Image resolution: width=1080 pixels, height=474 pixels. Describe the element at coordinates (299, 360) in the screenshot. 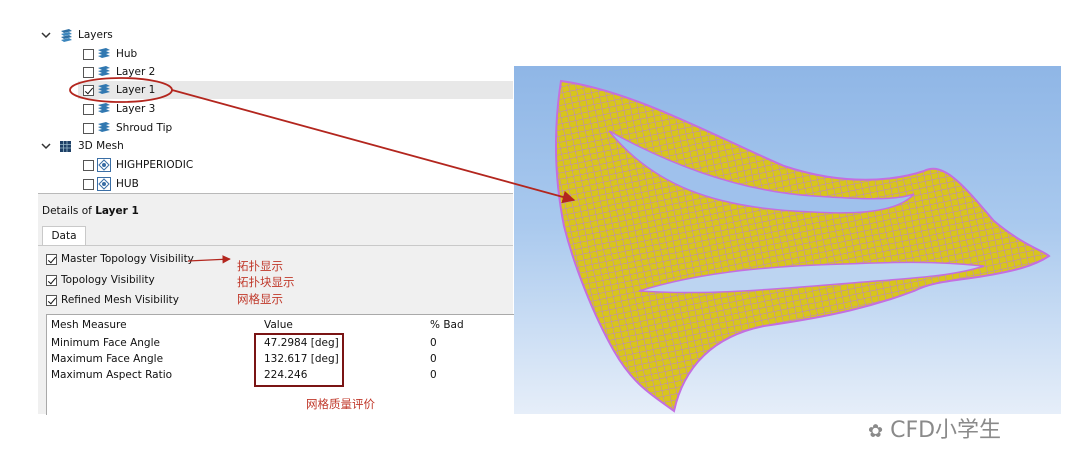

I see `value-highlight-box` at that location.